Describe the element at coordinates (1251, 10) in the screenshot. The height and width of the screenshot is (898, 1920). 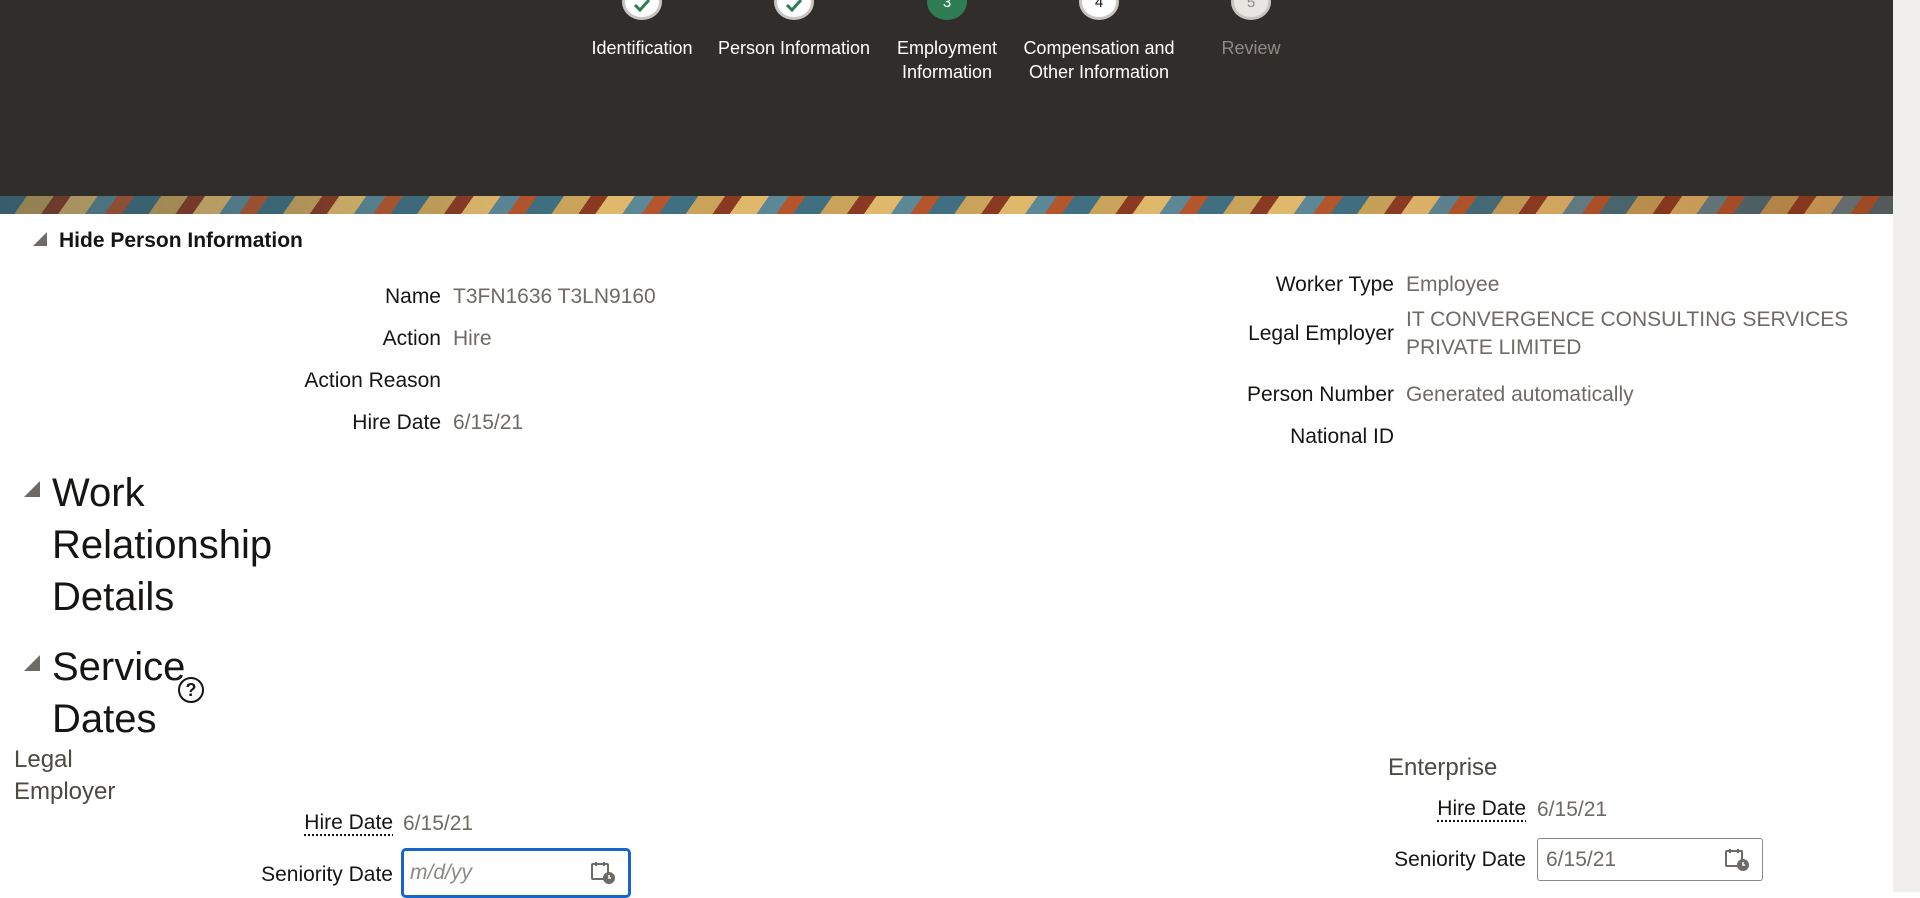
I see `step-number-badge: 5` at that location.